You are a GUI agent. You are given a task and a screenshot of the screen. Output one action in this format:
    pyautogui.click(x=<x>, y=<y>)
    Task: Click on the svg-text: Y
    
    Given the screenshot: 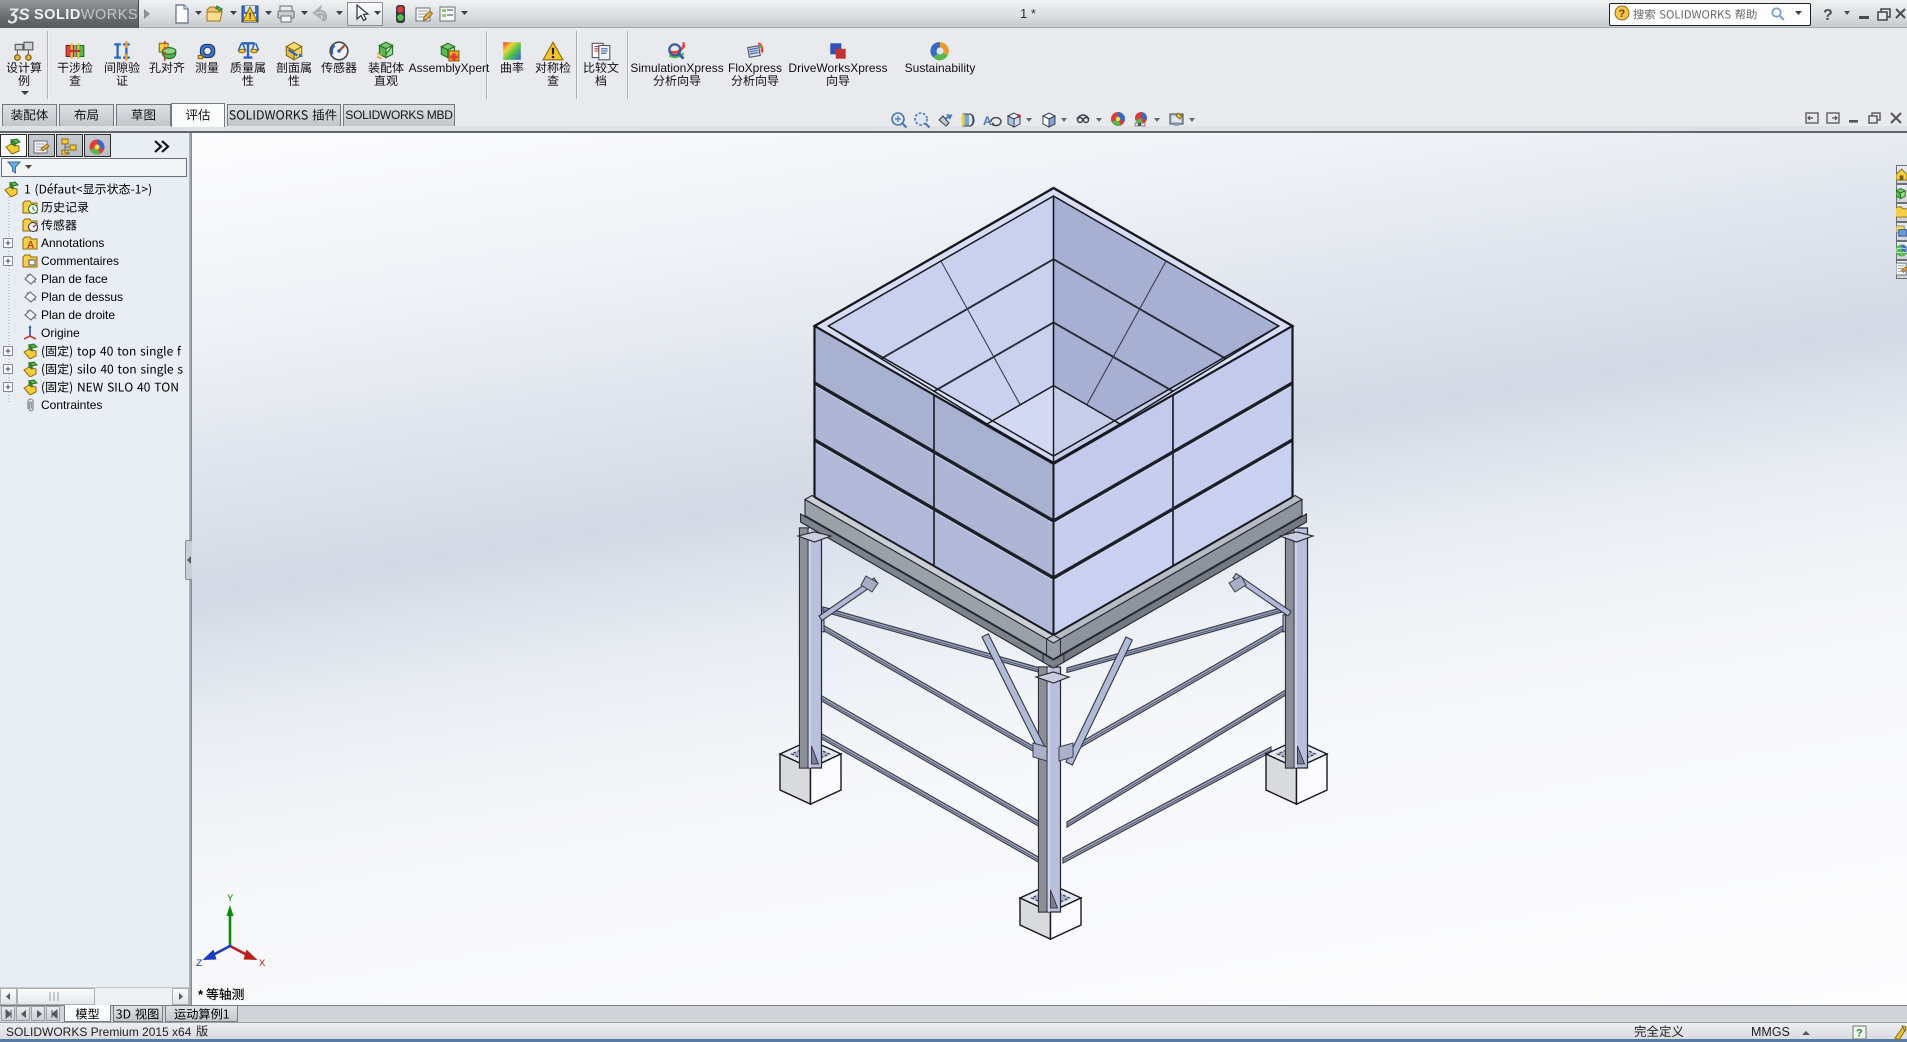 What is the action you would take?
    pyautogui.click(x=230, y=899)
    